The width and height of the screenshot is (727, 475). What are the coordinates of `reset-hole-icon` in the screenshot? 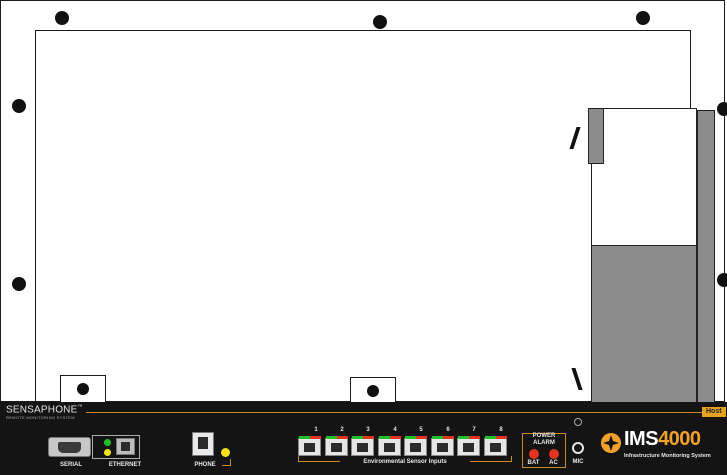 It's located at (578, 422).